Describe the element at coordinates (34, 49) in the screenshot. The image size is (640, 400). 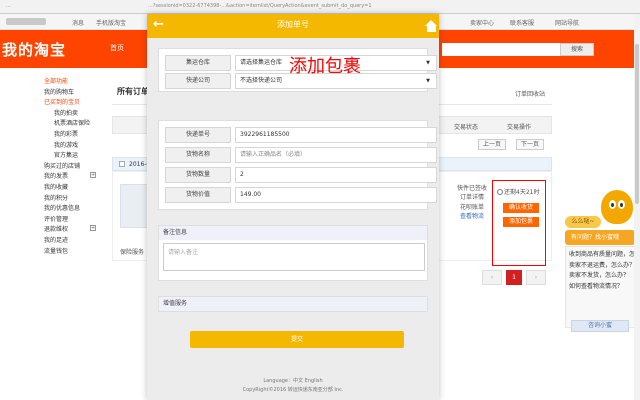
I see `taobao-logo: 我的淘宝` at that location.